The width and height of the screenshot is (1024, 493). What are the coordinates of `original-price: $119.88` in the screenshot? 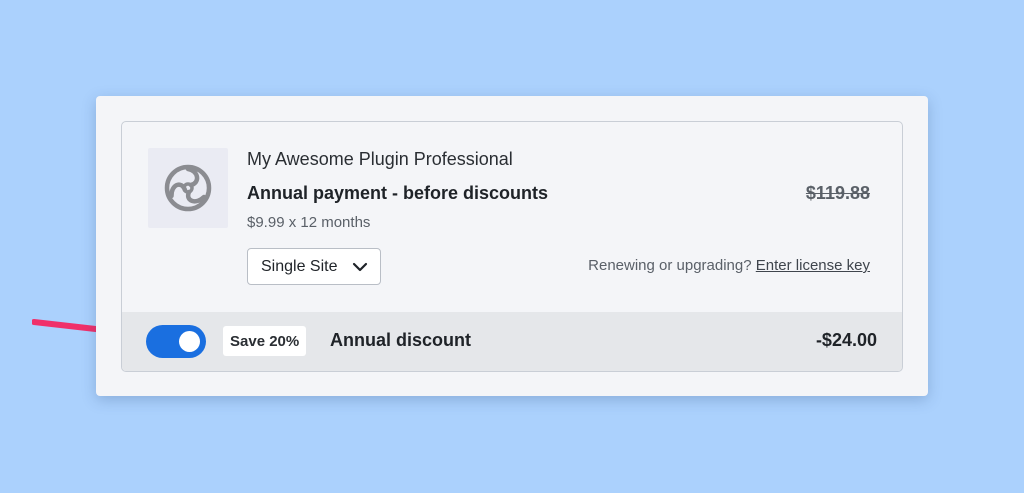 It's located at (837, 193).